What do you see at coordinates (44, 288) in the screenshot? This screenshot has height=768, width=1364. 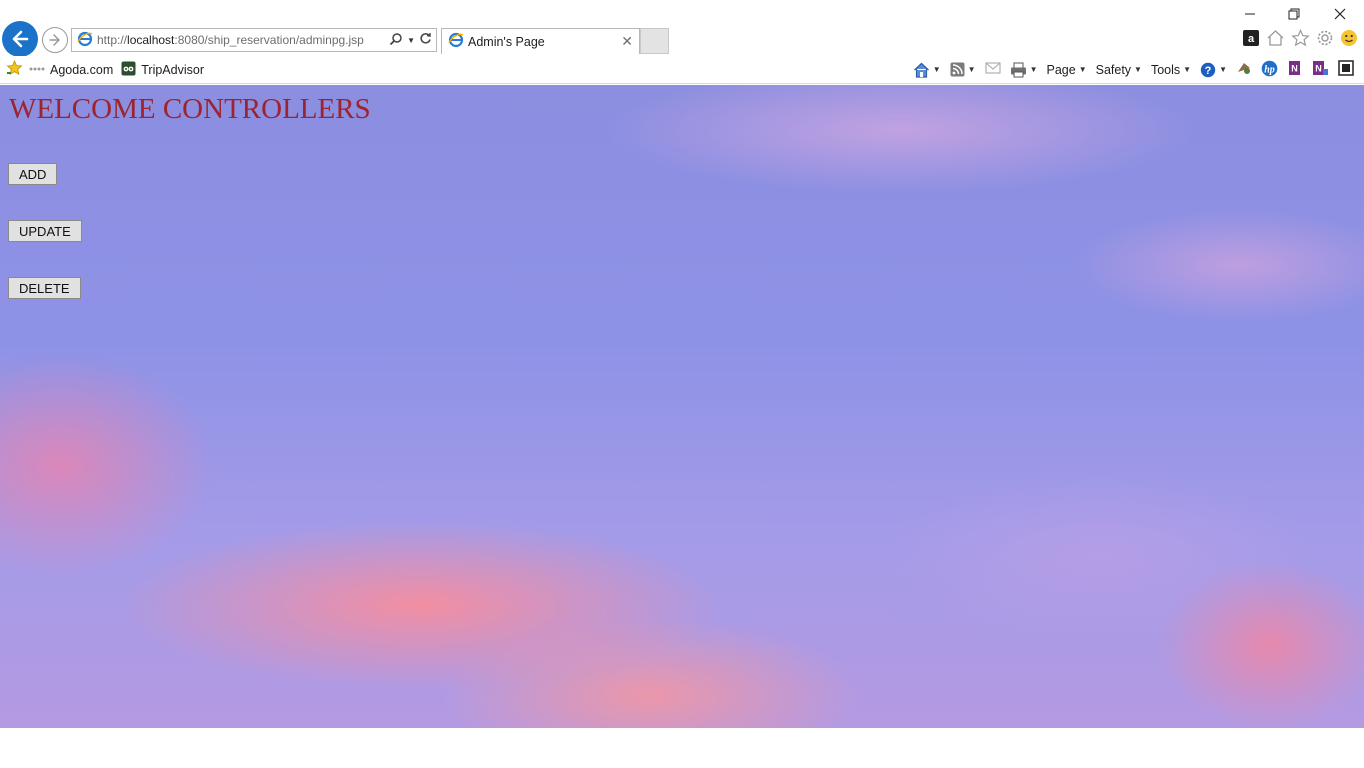 I see `delete-button: DELETE` at bounding box center [44, 288].